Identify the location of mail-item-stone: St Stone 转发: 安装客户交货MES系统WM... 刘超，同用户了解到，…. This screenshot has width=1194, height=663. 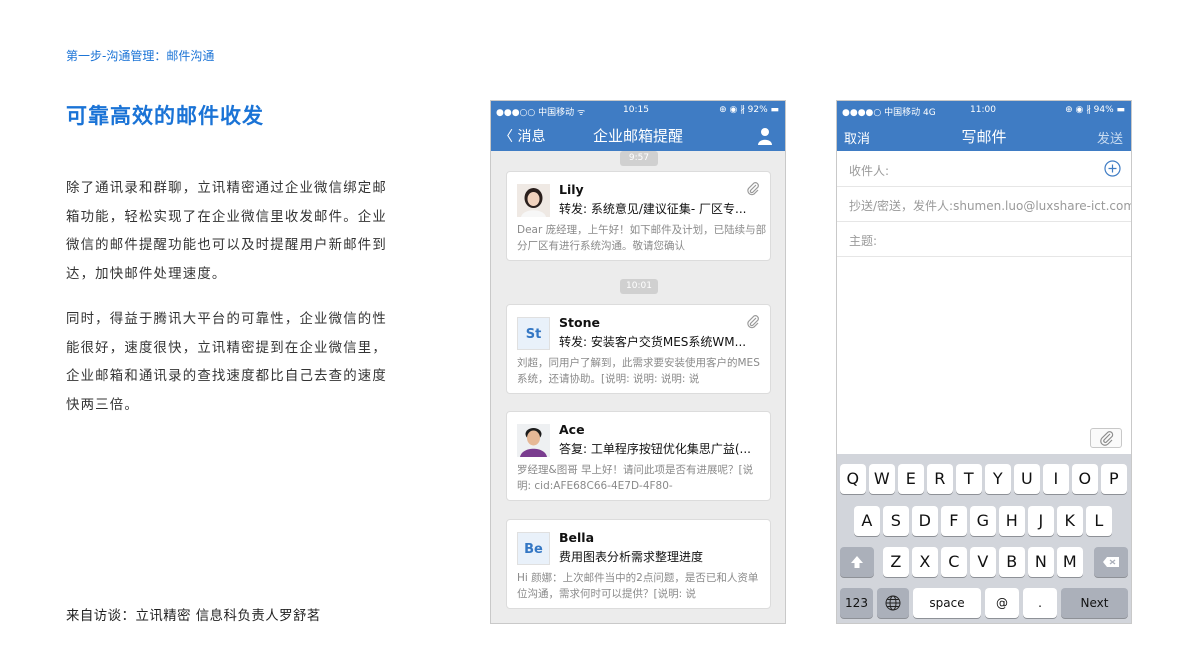
(638, 349).